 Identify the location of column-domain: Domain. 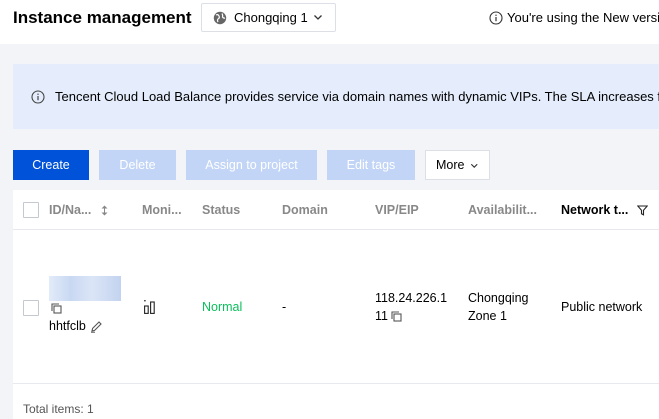
(305, 210).